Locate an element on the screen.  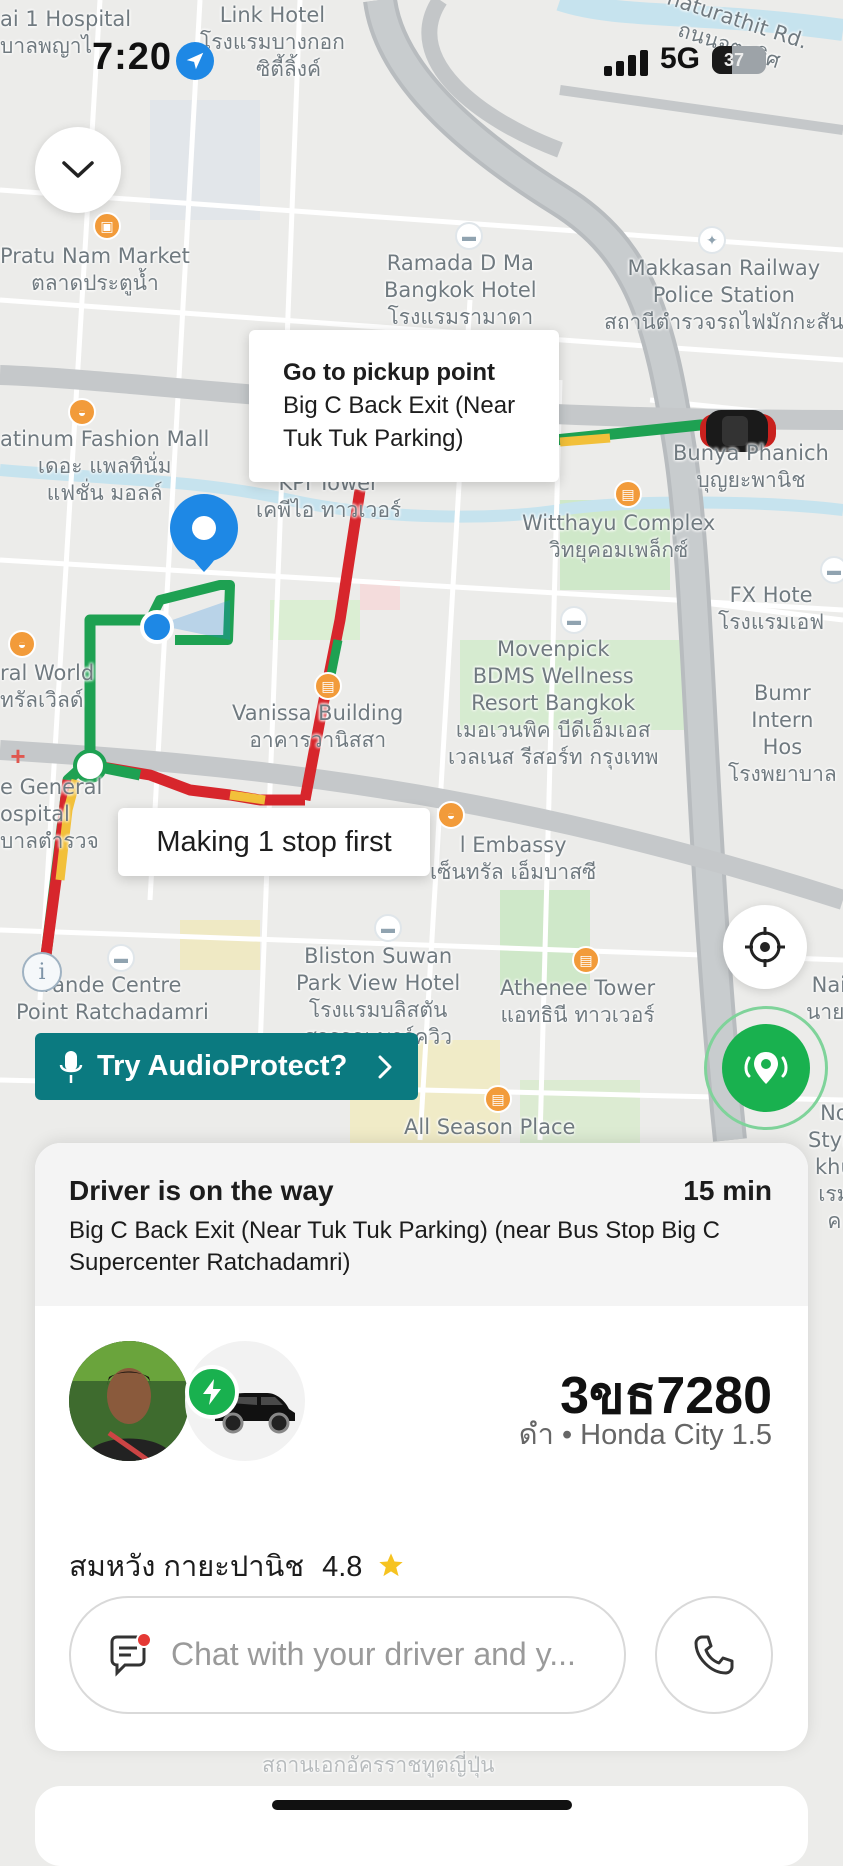
safety-center-icon is located at coordinates (766, 1068).